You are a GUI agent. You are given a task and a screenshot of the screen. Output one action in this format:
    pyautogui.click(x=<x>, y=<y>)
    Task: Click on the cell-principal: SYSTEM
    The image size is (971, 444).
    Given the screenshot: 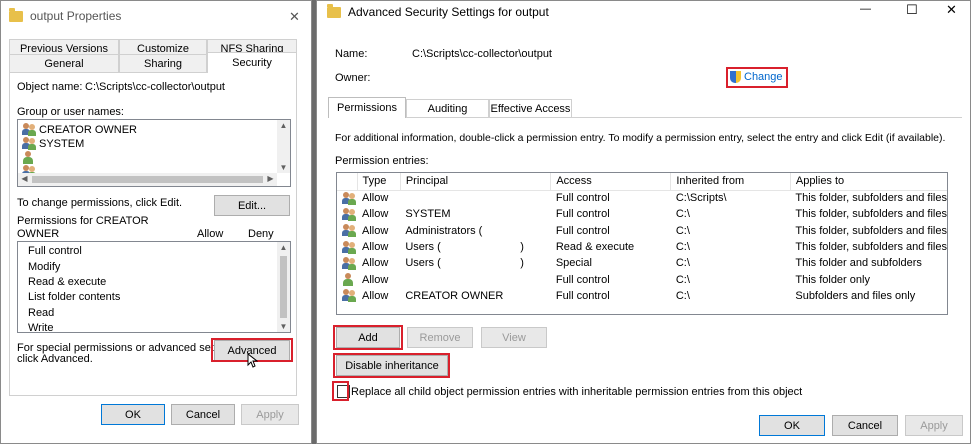 What is the action you would take?
    pyautogui.click(x=428, y=214)
    